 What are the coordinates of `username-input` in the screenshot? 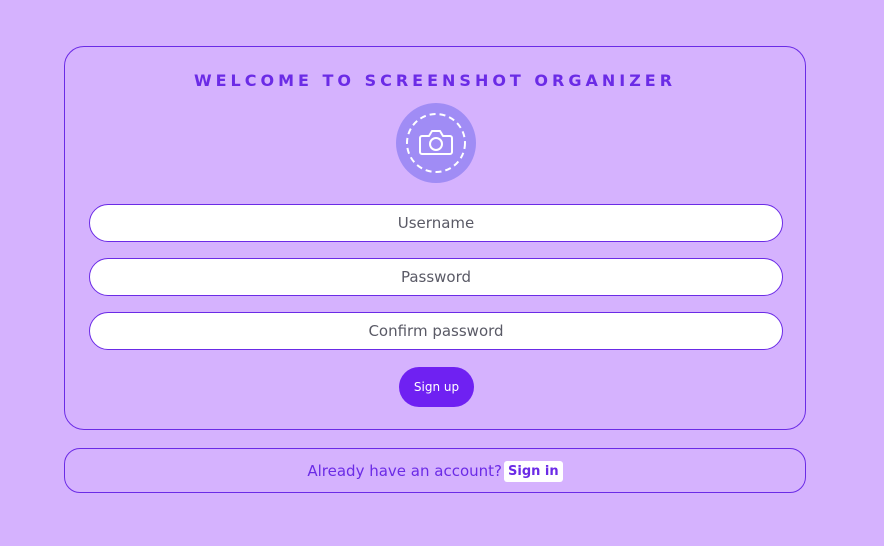 It's located at (436, 223).